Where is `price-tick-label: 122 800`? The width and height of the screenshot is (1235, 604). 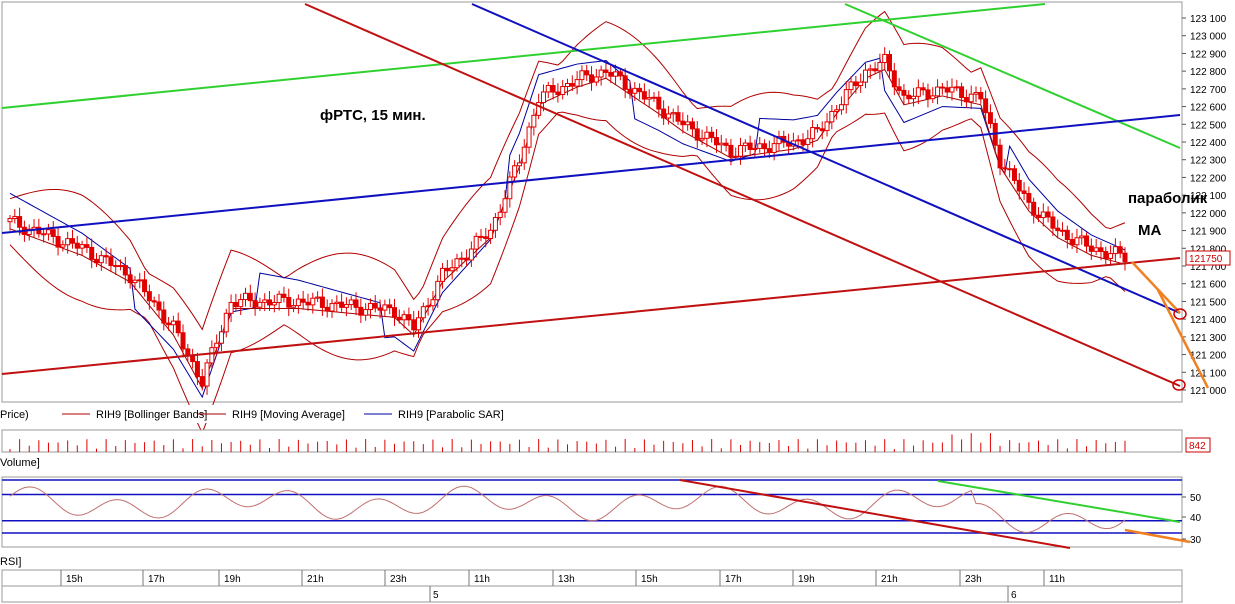
price-tick-label: 122 800 is located at coordinates (1208, 72).